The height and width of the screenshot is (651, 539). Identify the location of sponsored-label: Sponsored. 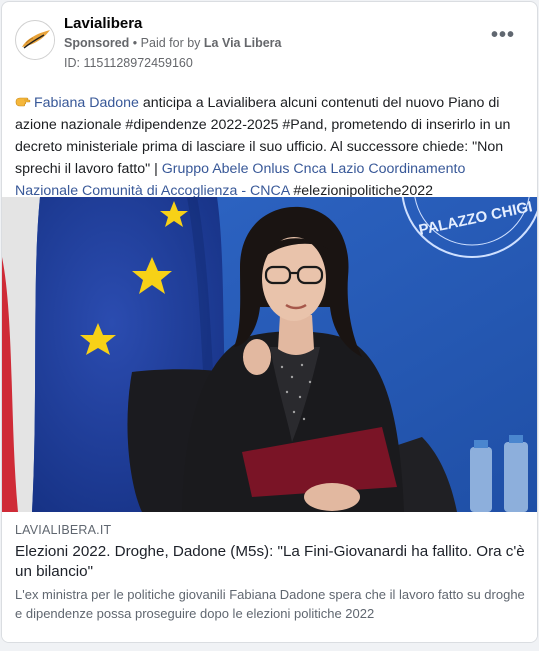
(96, 43).